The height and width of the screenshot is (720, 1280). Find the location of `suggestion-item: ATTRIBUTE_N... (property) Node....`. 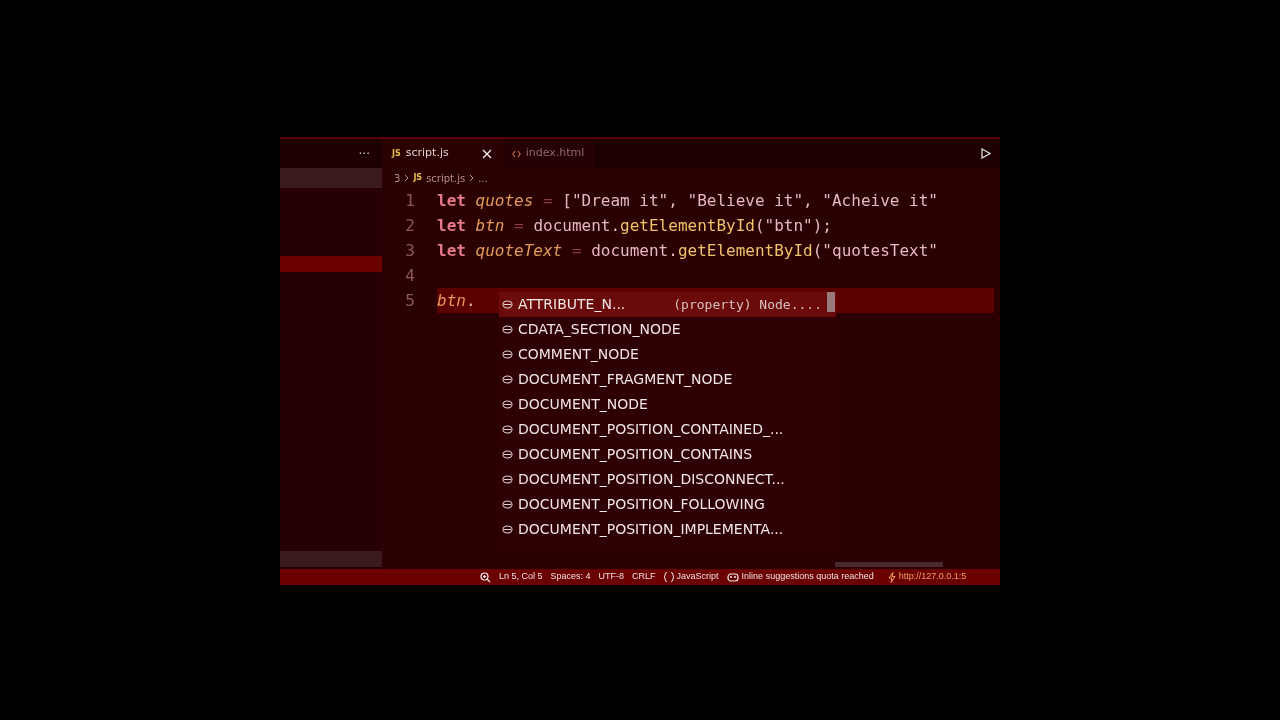

suggestion-item: ATTRIBUTE_N... (property) Node.... is located at coordinates (667, 304).